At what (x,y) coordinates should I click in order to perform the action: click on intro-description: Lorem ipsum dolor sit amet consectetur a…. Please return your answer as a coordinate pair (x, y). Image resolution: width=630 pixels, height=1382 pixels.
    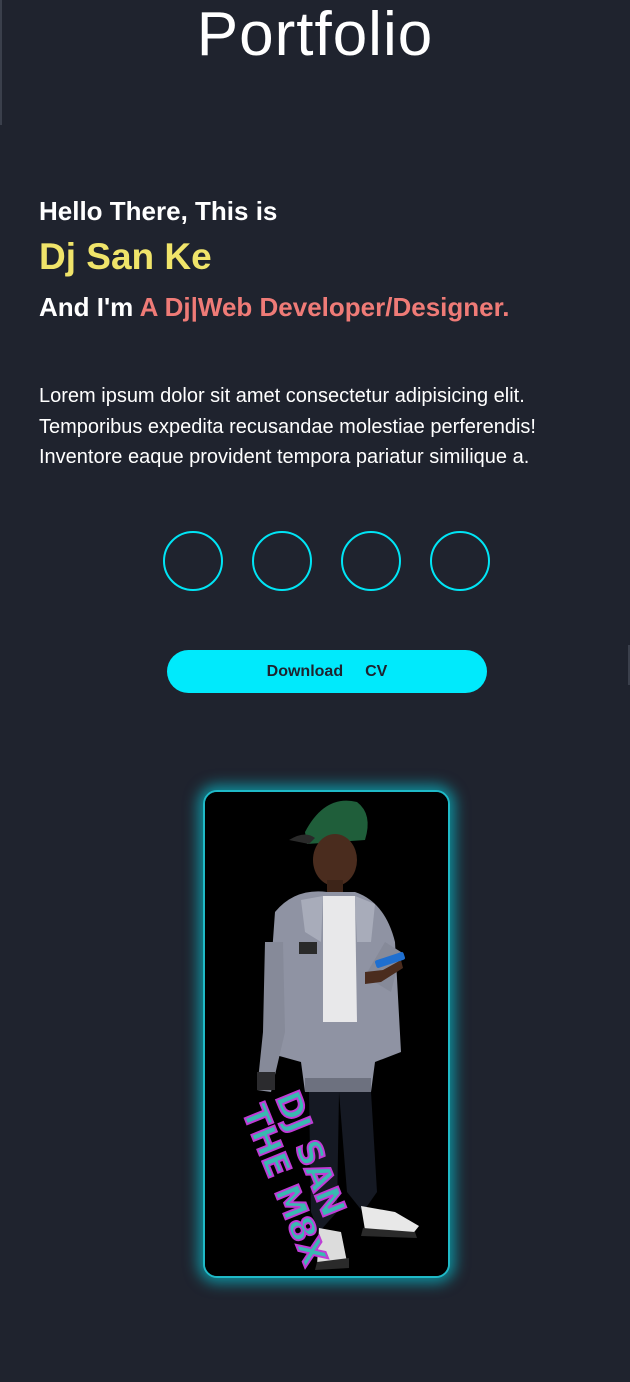
    Looking at the image, I should click on (319, 427).